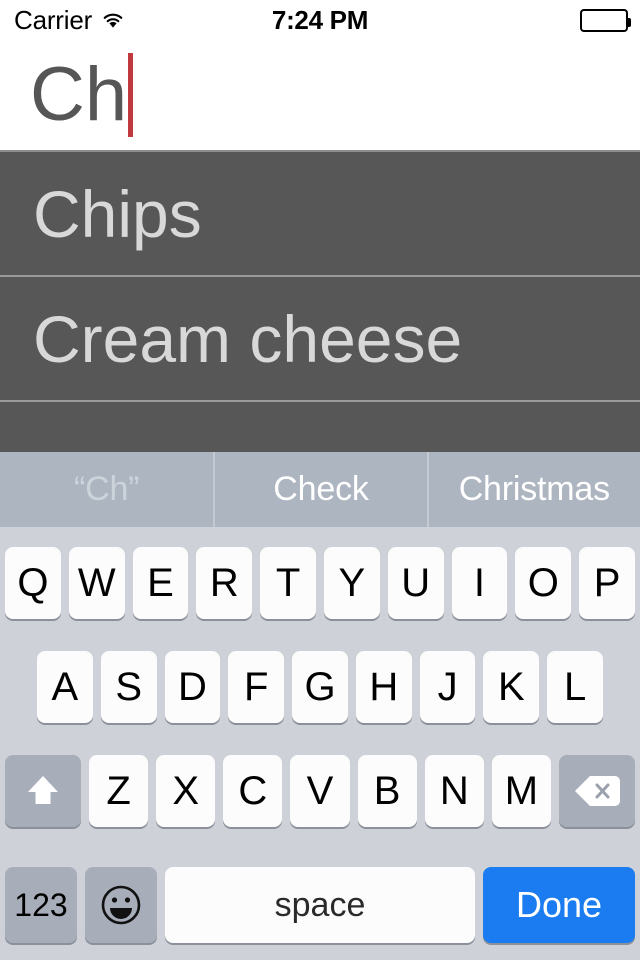 Image resolution: width=640 pixels, height=960 pixels. Describe the element at coordinates (383, 687) in the screenshot. I see `key-h: H` at that location.